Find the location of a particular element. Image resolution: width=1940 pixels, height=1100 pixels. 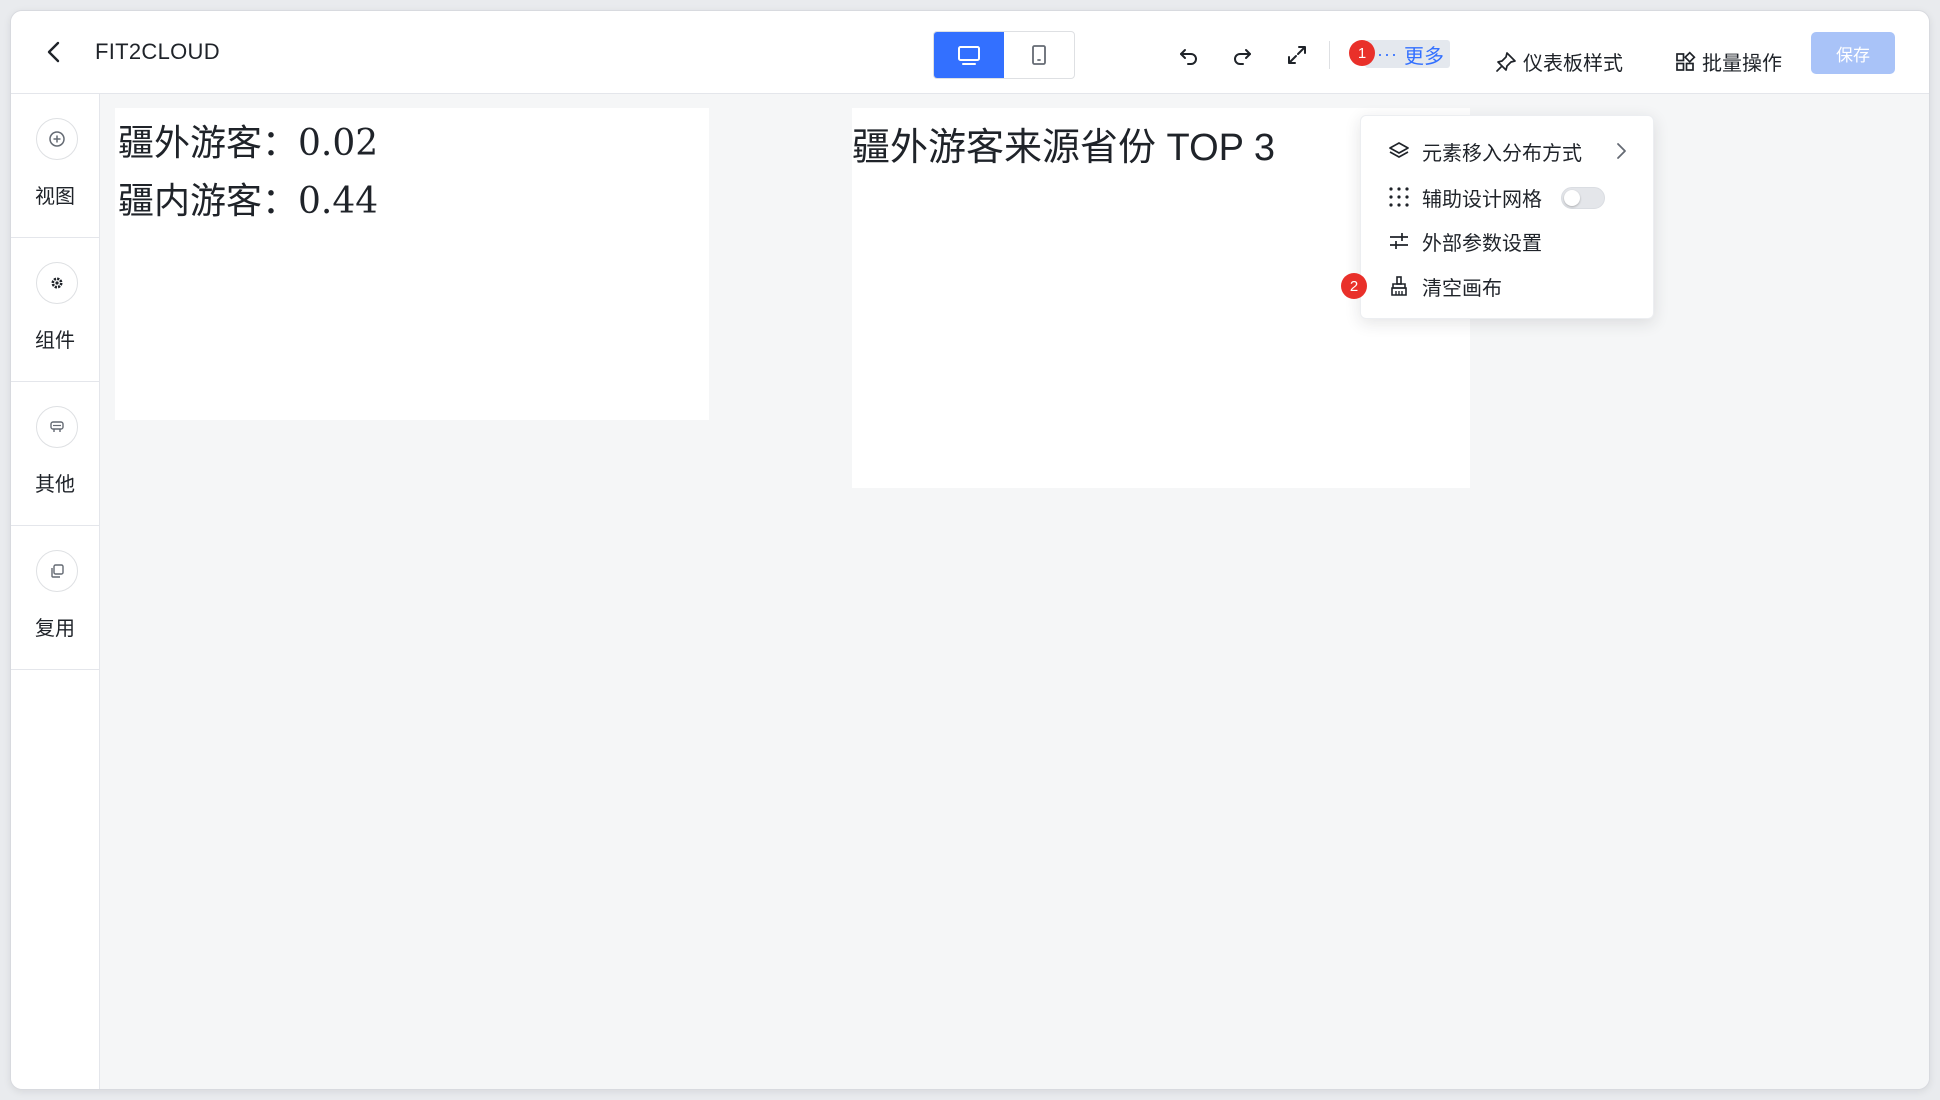

menu-item-label: 外部参数设置 is located at coordinates (1482, 243).